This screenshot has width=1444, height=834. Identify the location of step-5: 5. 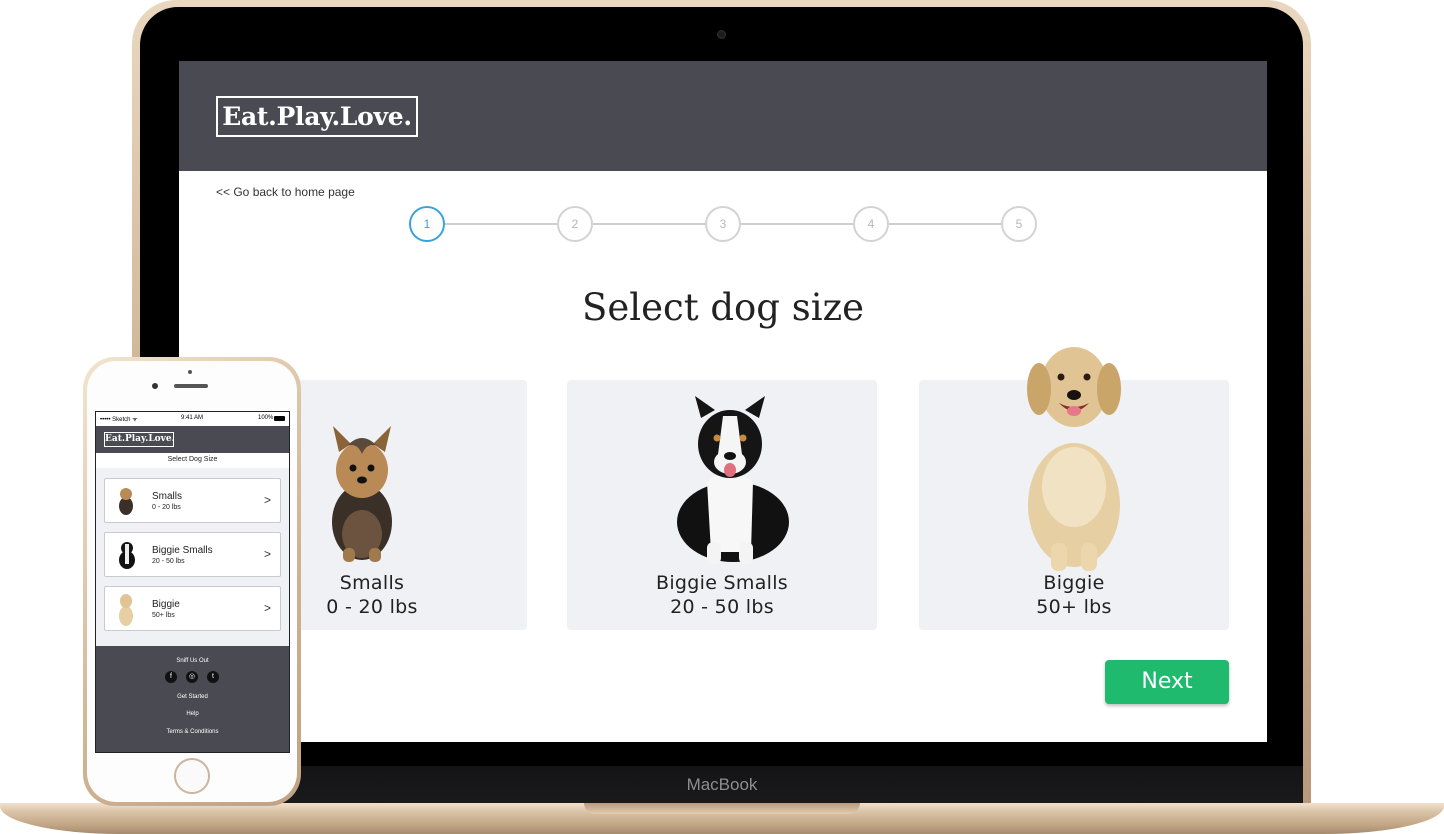
(1019, 224).